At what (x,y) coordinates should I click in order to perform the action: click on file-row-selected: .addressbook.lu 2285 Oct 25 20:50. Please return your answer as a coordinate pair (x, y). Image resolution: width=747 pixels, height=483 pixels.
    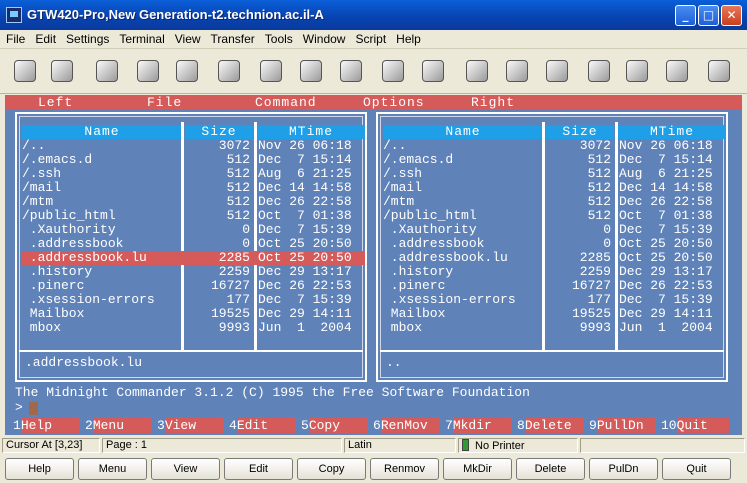
    Looking at the image, I should click on (193, 258).